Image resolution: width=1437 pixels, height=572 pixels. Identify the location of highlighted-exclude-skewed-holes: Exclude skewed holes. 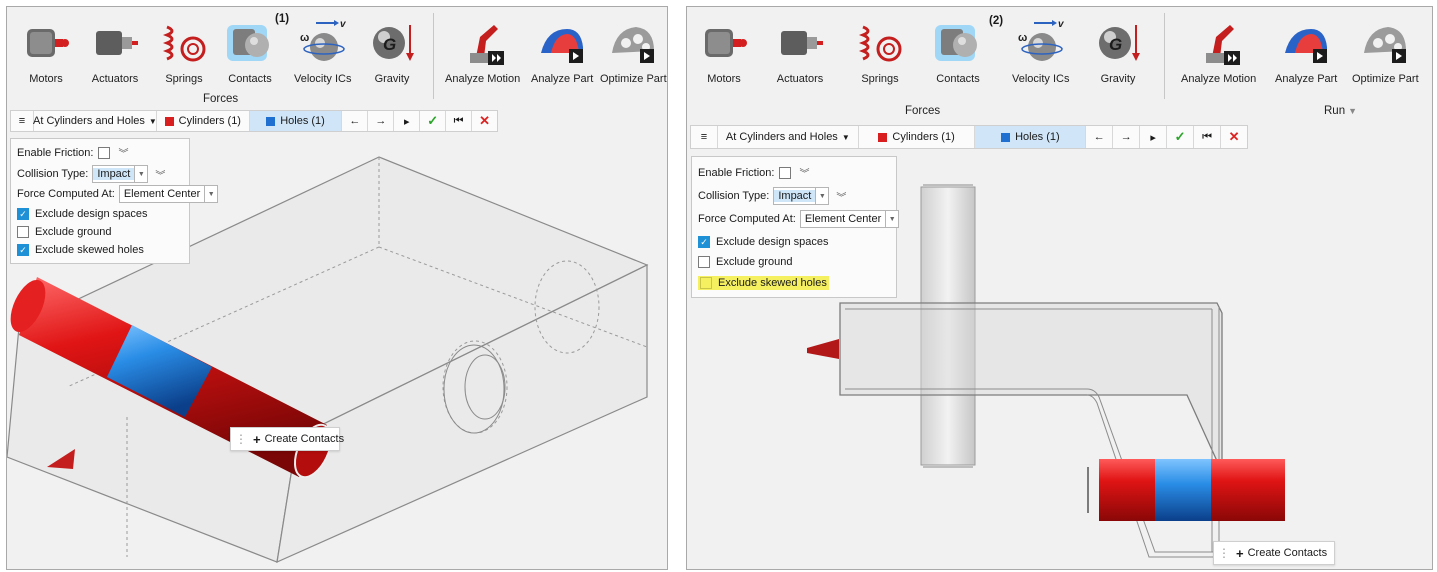
(763, 283).